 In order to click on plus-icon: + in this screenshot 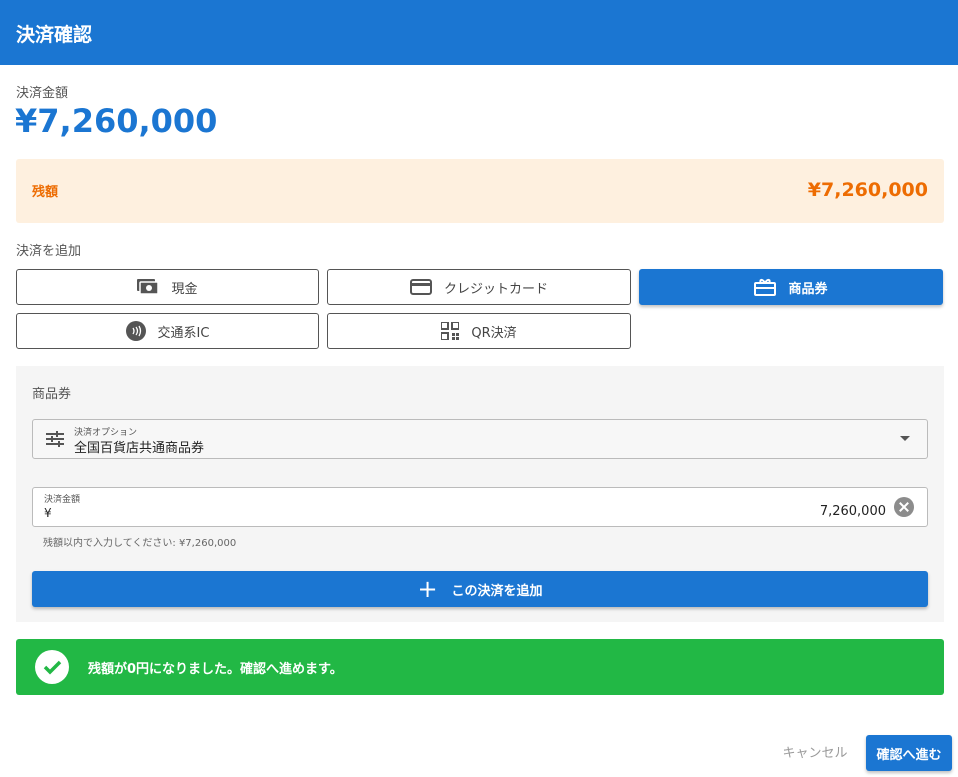, I will do `click(427, 589)`.